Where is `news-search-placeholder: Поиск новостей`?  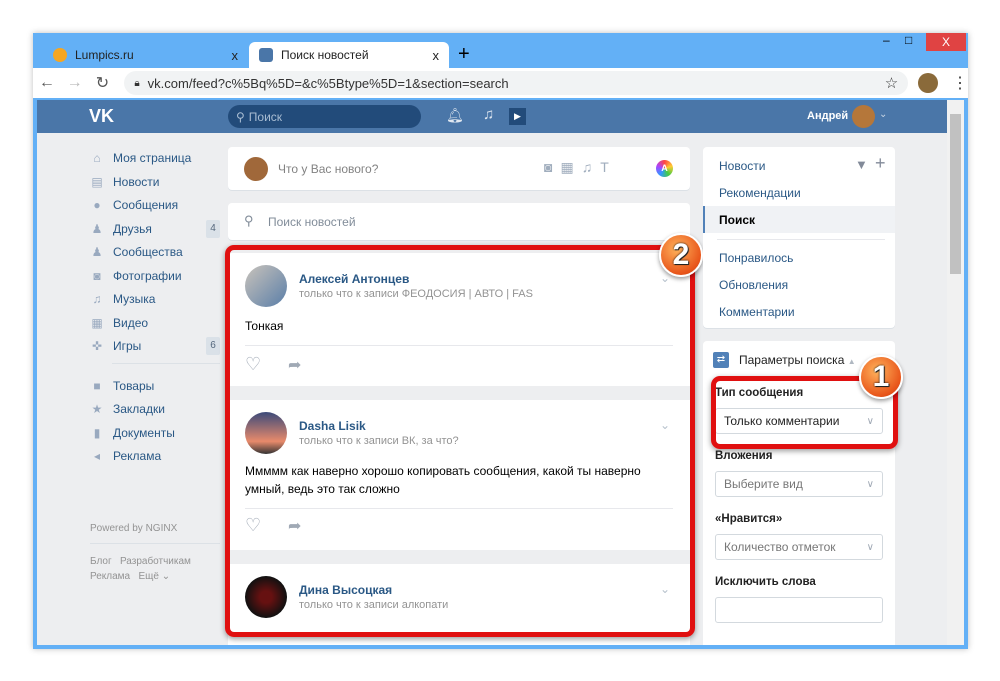
news-search-placeholder: Поиск новостей is located at coordinates (312, 222).